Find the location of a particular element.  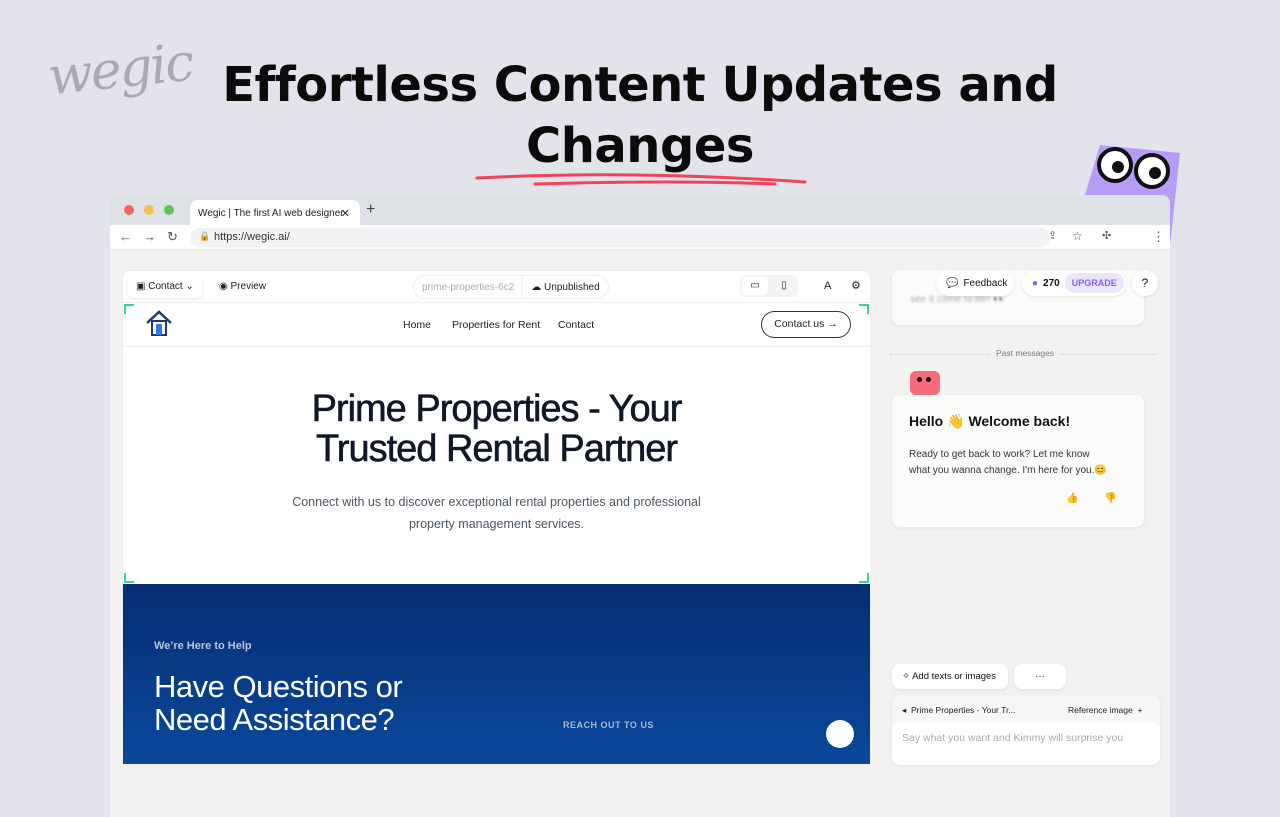

thumbs-up-icon: 👍 is located at coordinates (1072, 498).